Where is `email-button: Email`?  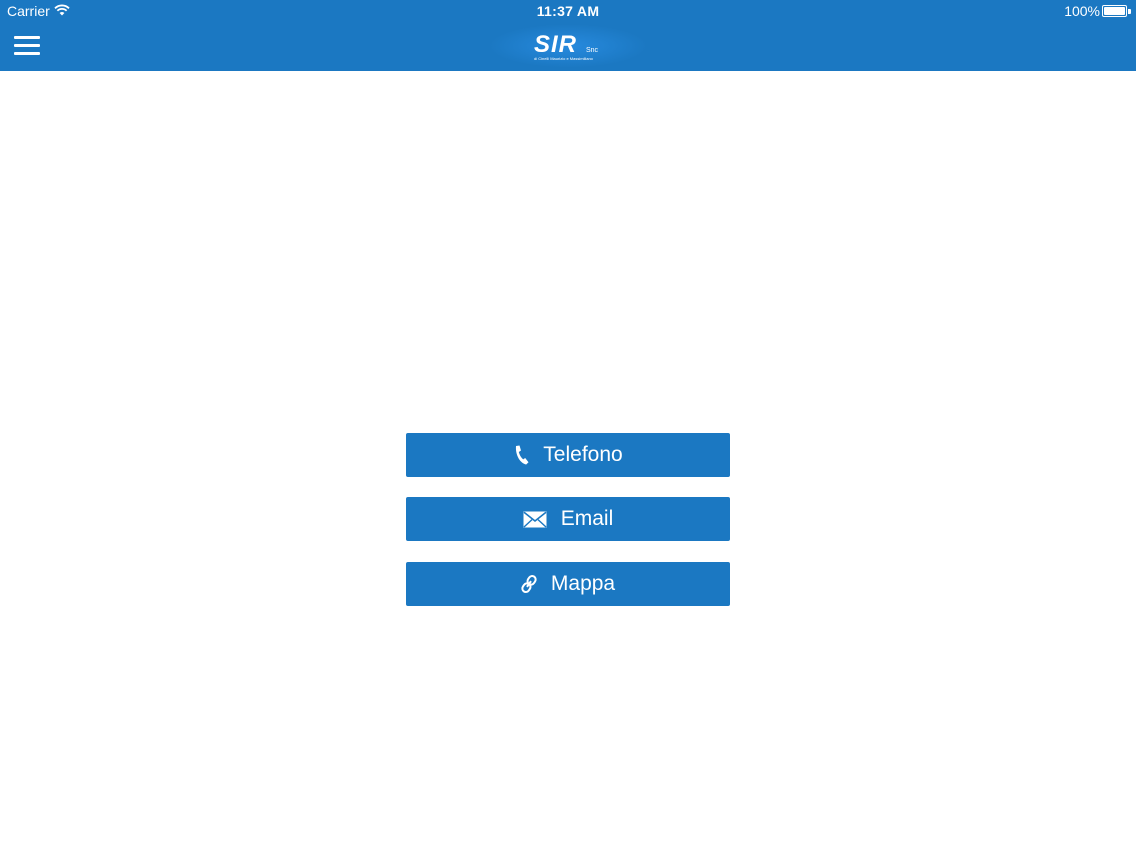 email-button: Email is located at coordinates (568, 519).